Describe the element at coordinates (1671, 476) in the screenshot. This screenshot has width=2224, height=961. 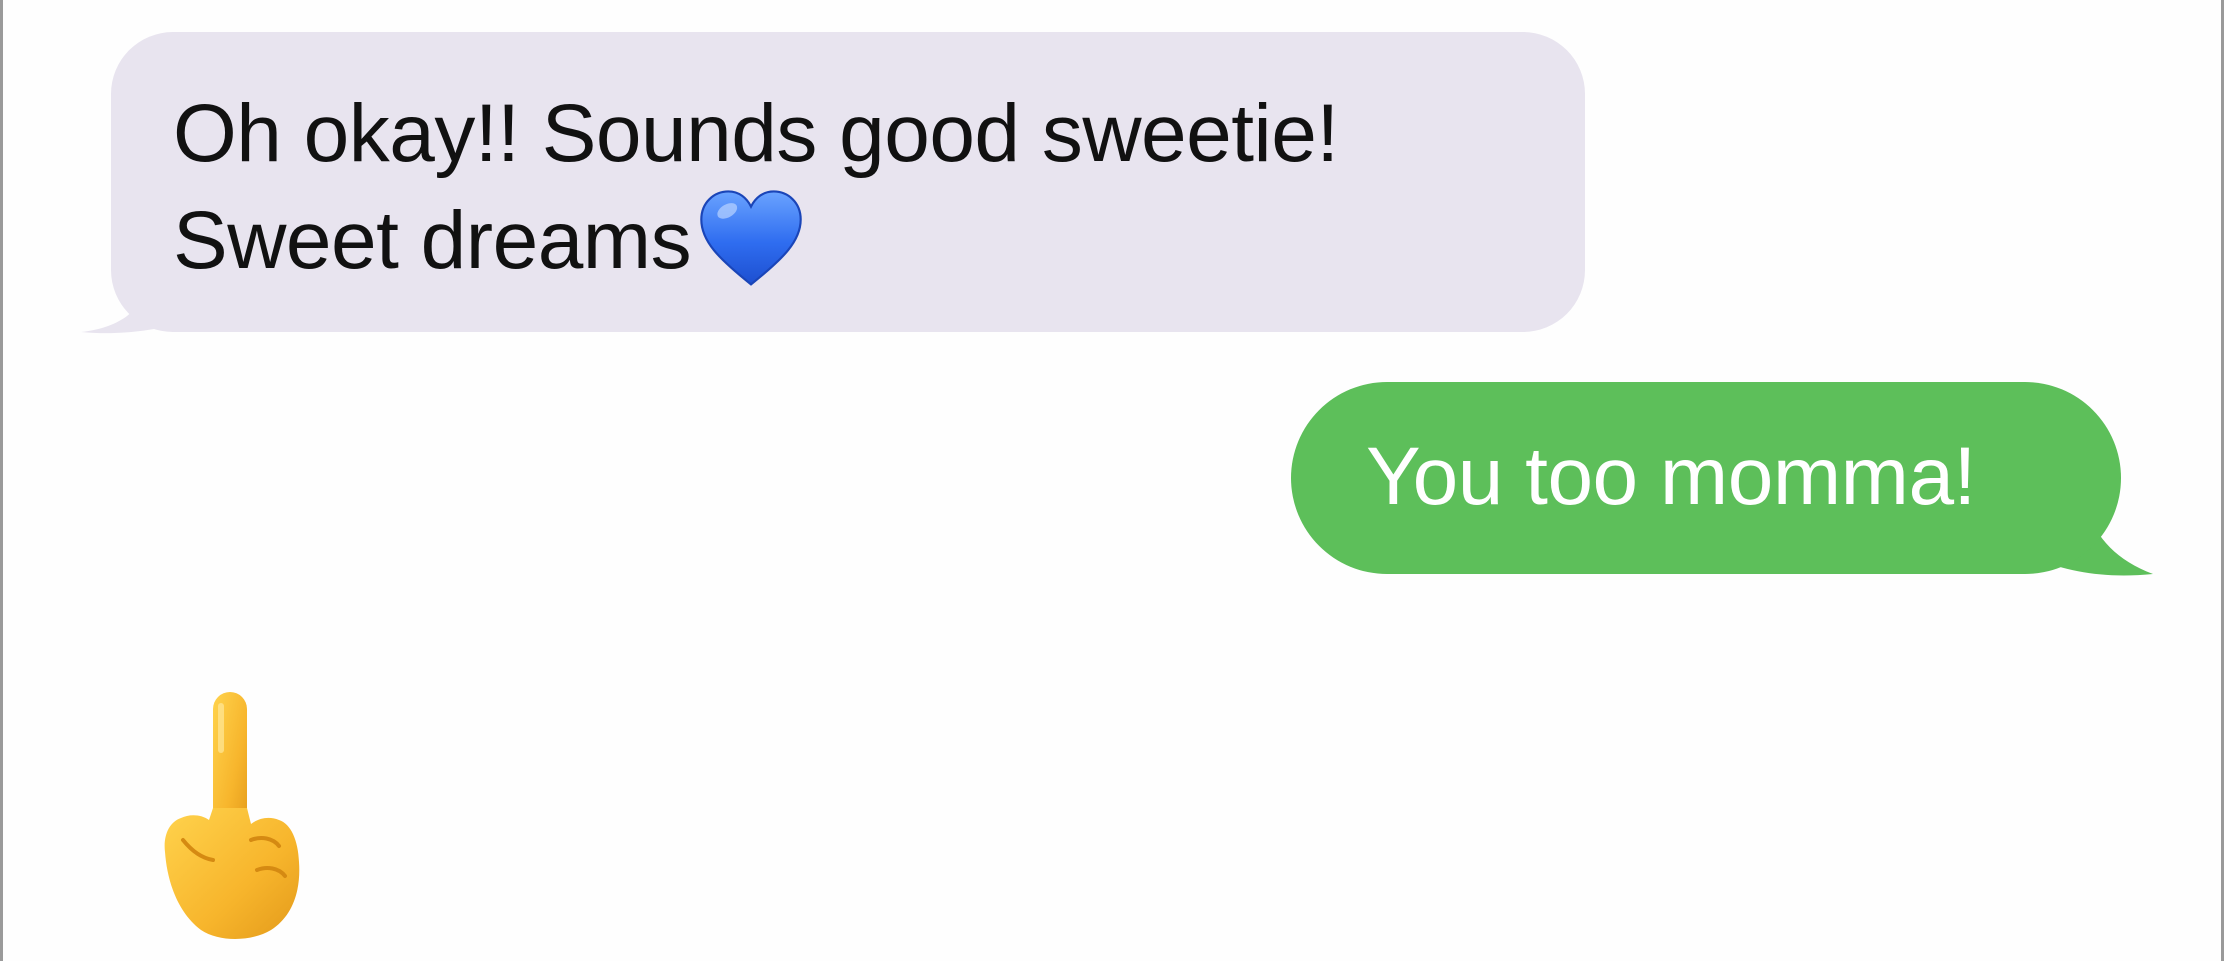
I see `outgoing-message-text: You too momma!` at that location.